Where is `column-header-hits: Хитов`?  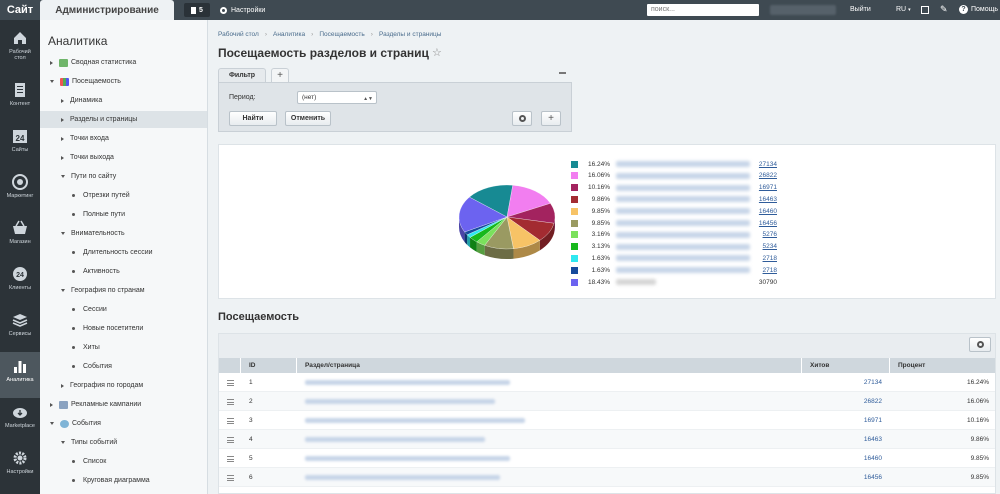 column-header-hits: Хитов is located at coordinates (846, 365).